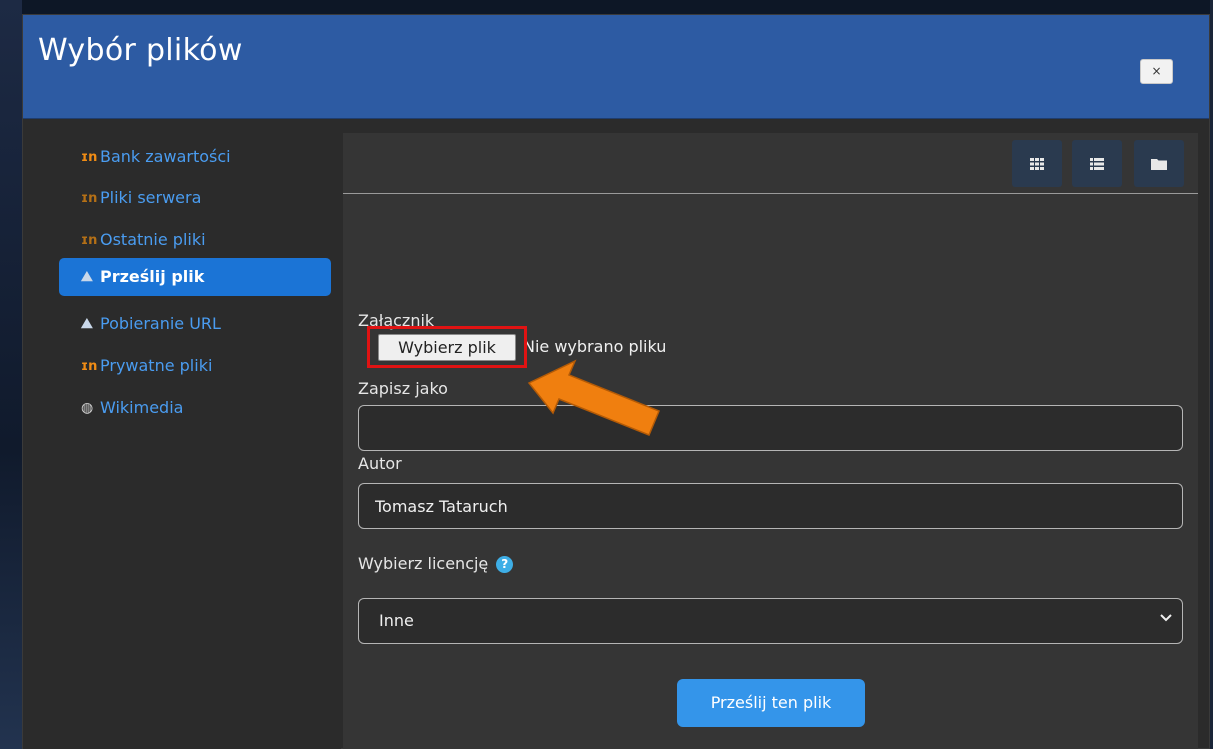 The height and width of the screenshot is (749, 1213). Describe the element at coordinates (403, 388) in the screenshot. I see `save-as-label: Zapisz jako` at that location.